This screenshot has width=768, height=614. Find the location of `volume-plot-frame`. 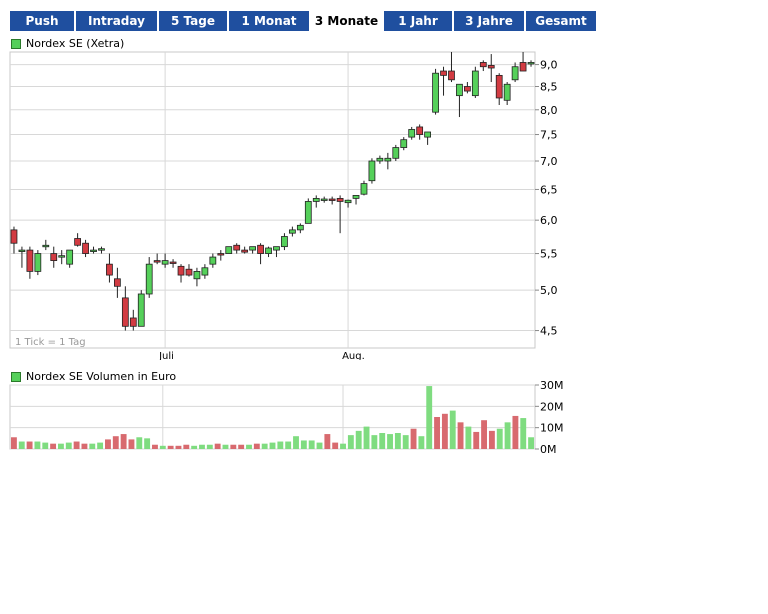

volume-plot-frame is located at coordinates (272, 417).